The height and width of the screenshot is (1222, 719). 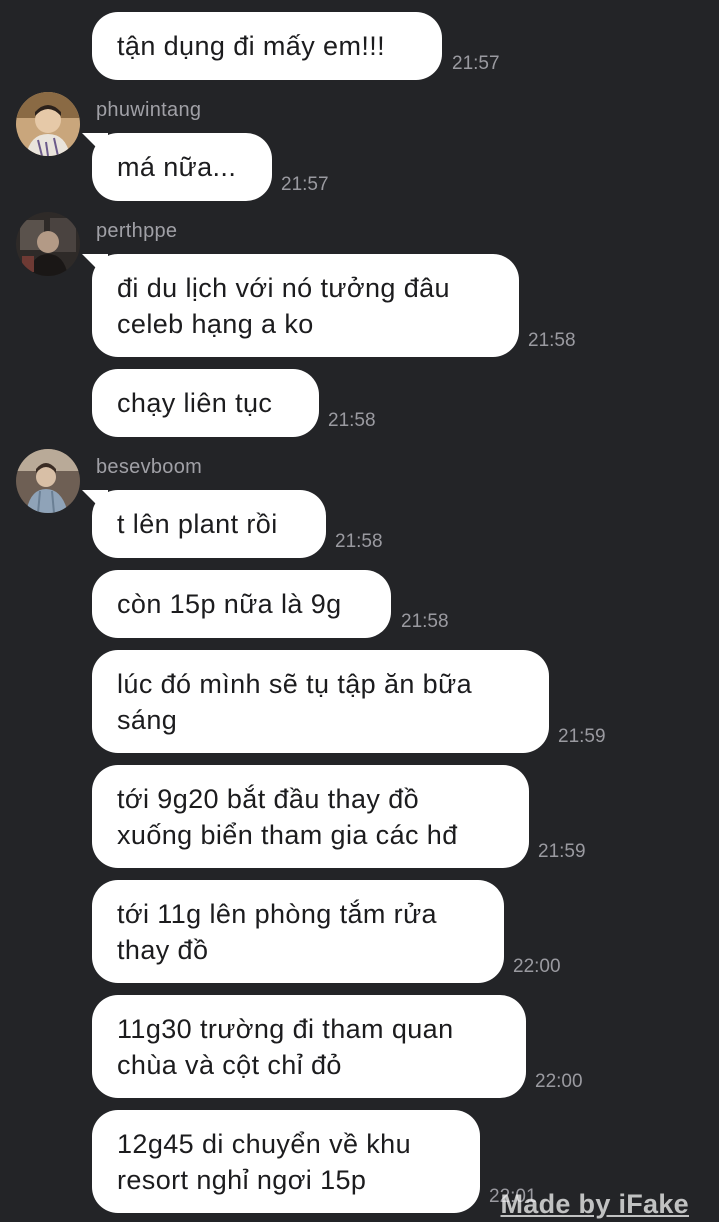 I want to click on sender-name: perthppe, so click(x=137, y=231).